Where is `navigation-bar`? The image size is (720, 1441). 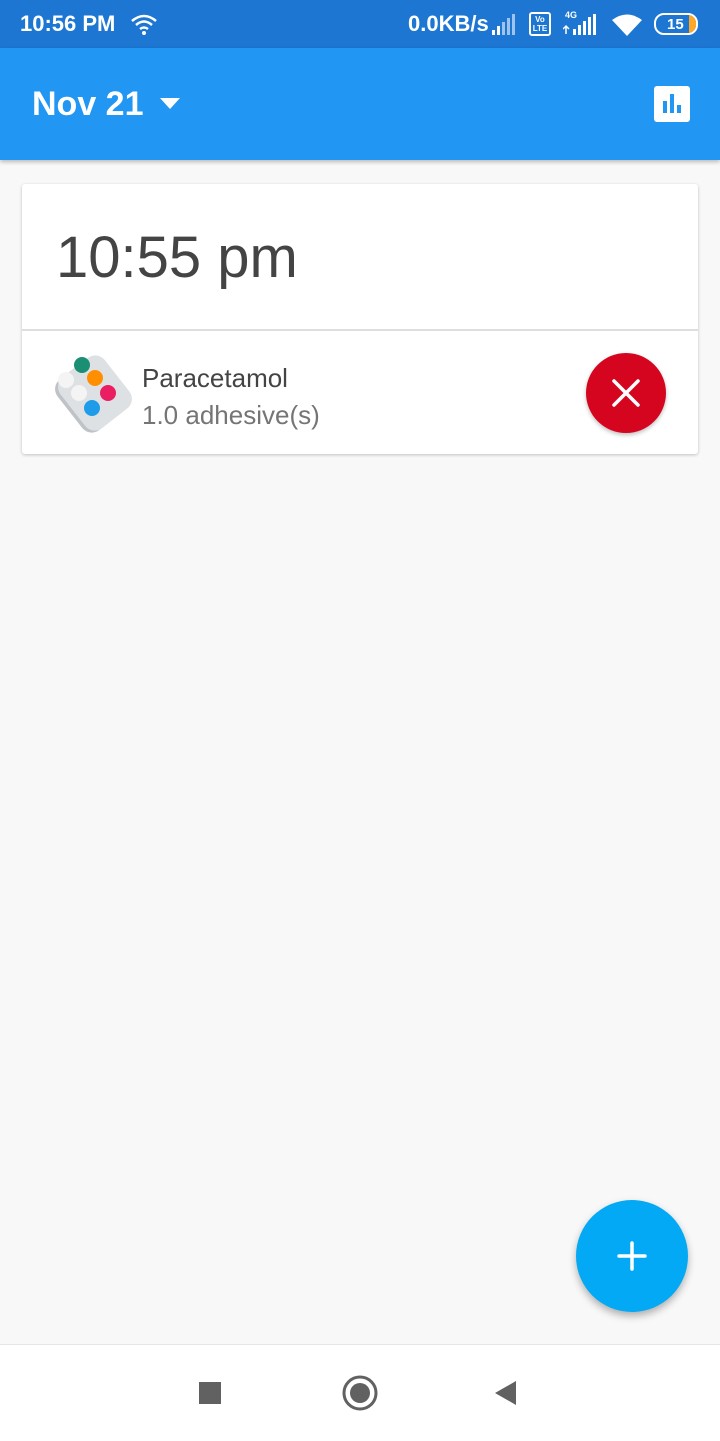 navigation-bar is located at coordinates (360, 1392).